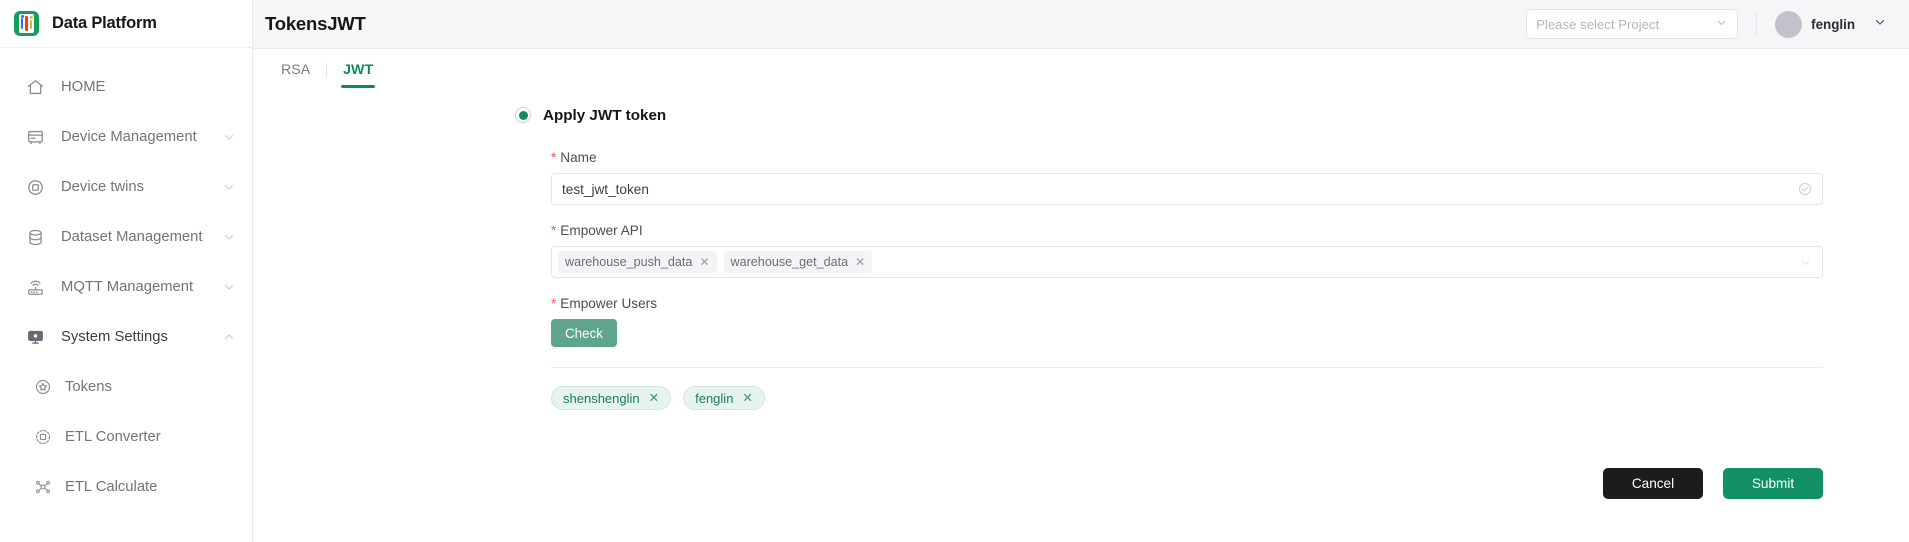  Describe the element at coordinates (35, 87) in the screenshot. I see `home-icon` at that location.